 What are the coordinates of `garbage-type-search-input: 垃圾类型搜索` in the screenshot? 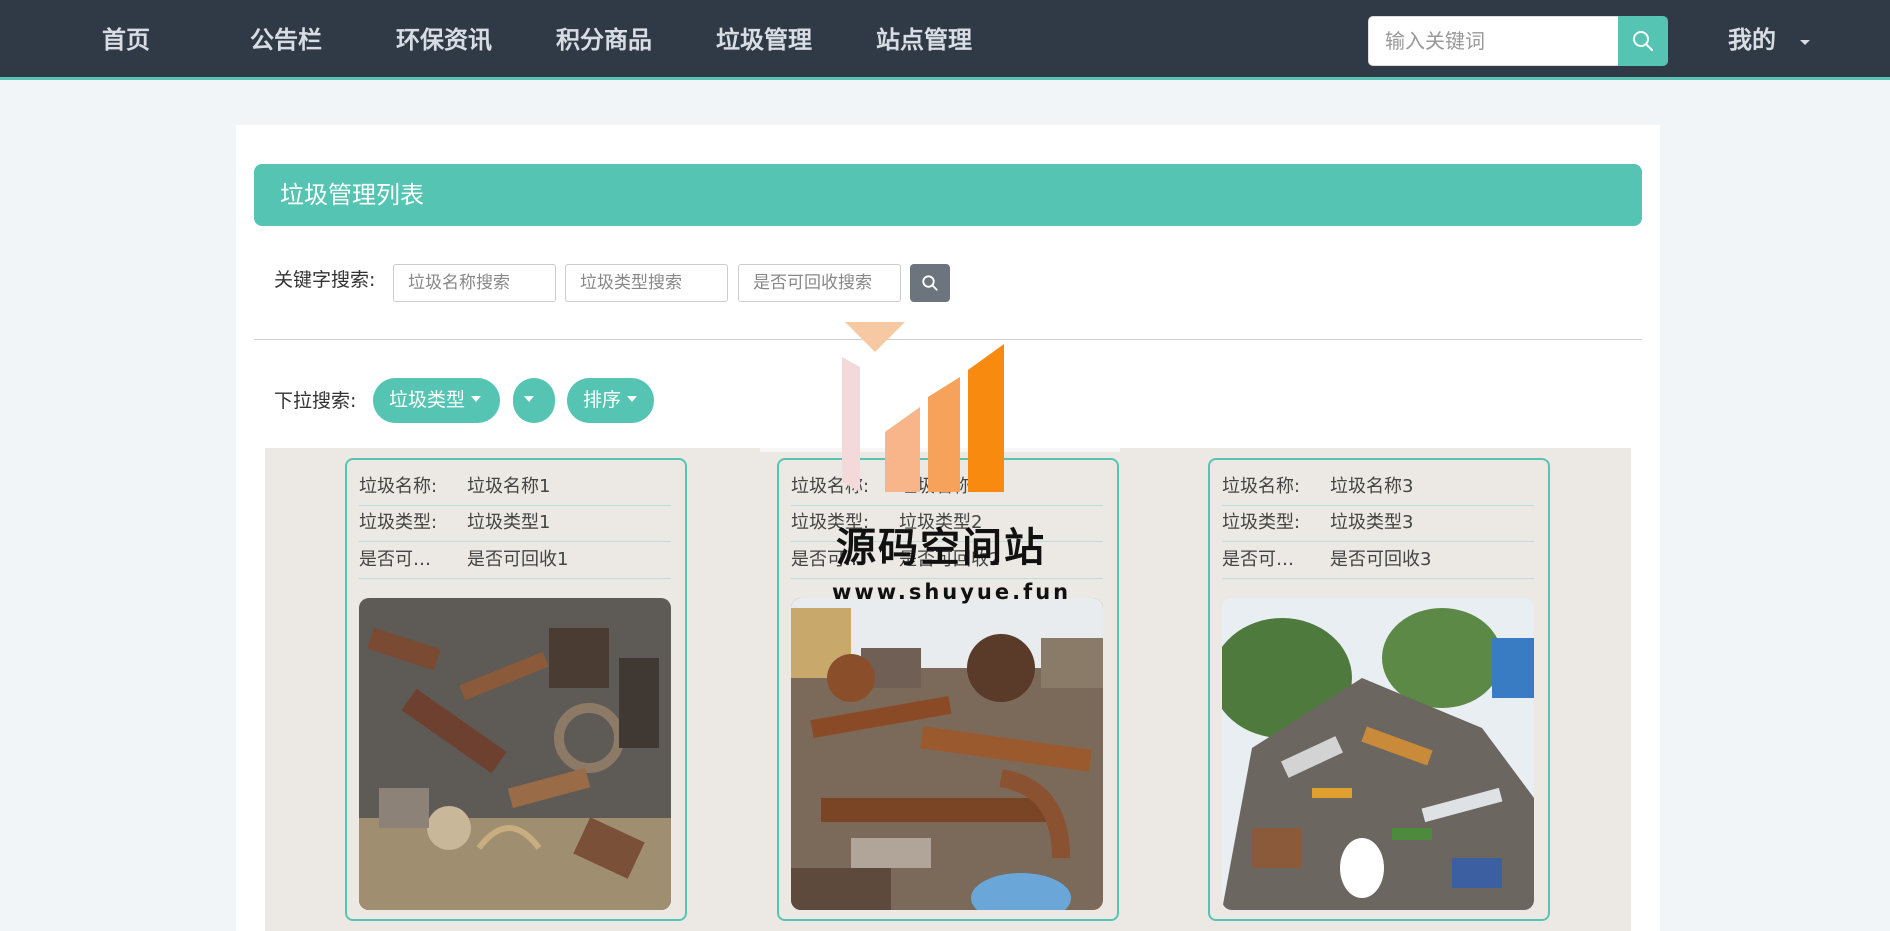 It's located at (646, 283).